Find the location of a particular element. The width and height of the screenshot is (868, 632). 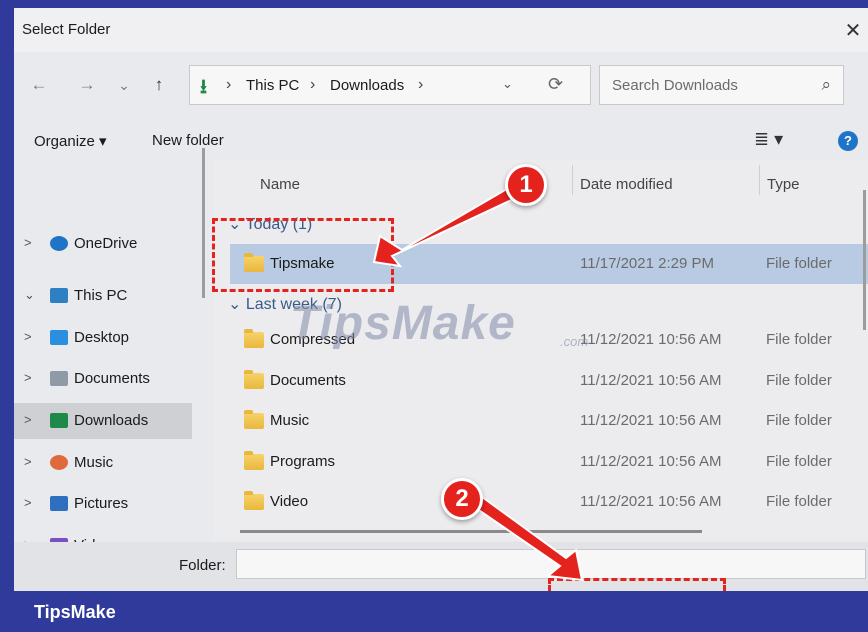

brand-name: TipsMake is located at coordinates (75, 612).